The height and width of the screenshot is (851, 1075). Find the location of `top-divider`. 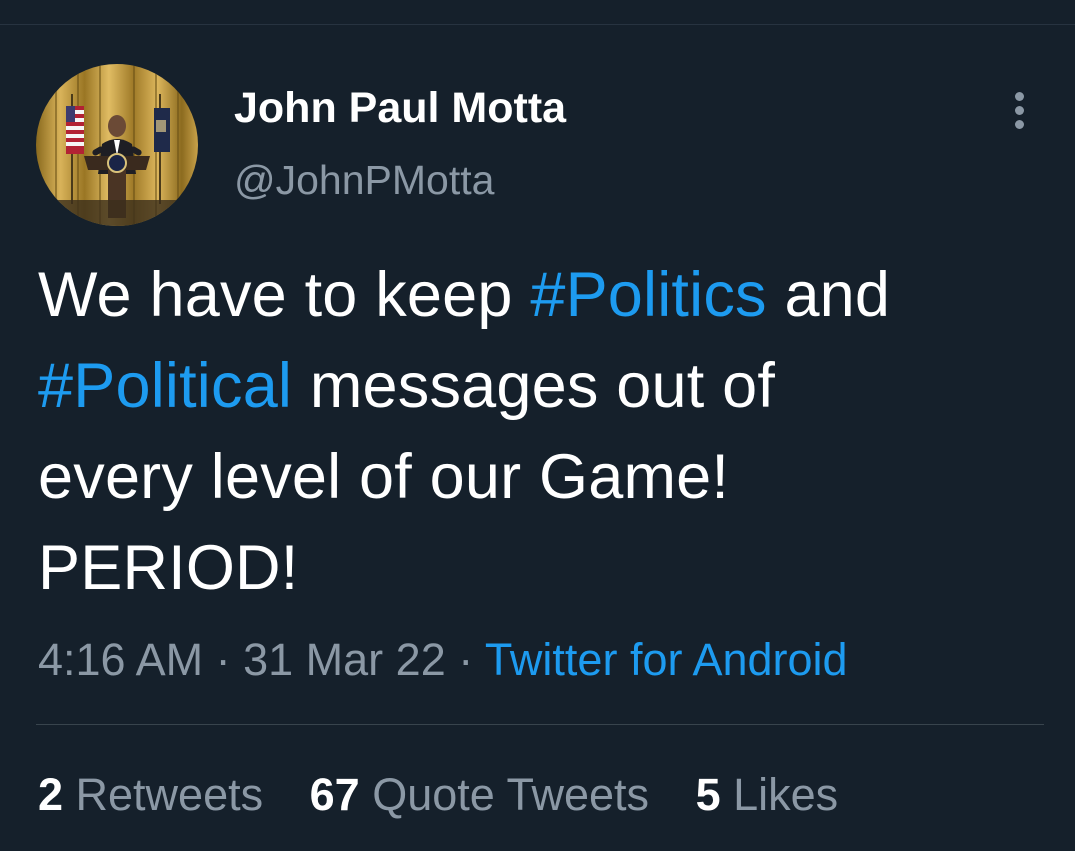

top-divider is located at coordinates (537, 24).